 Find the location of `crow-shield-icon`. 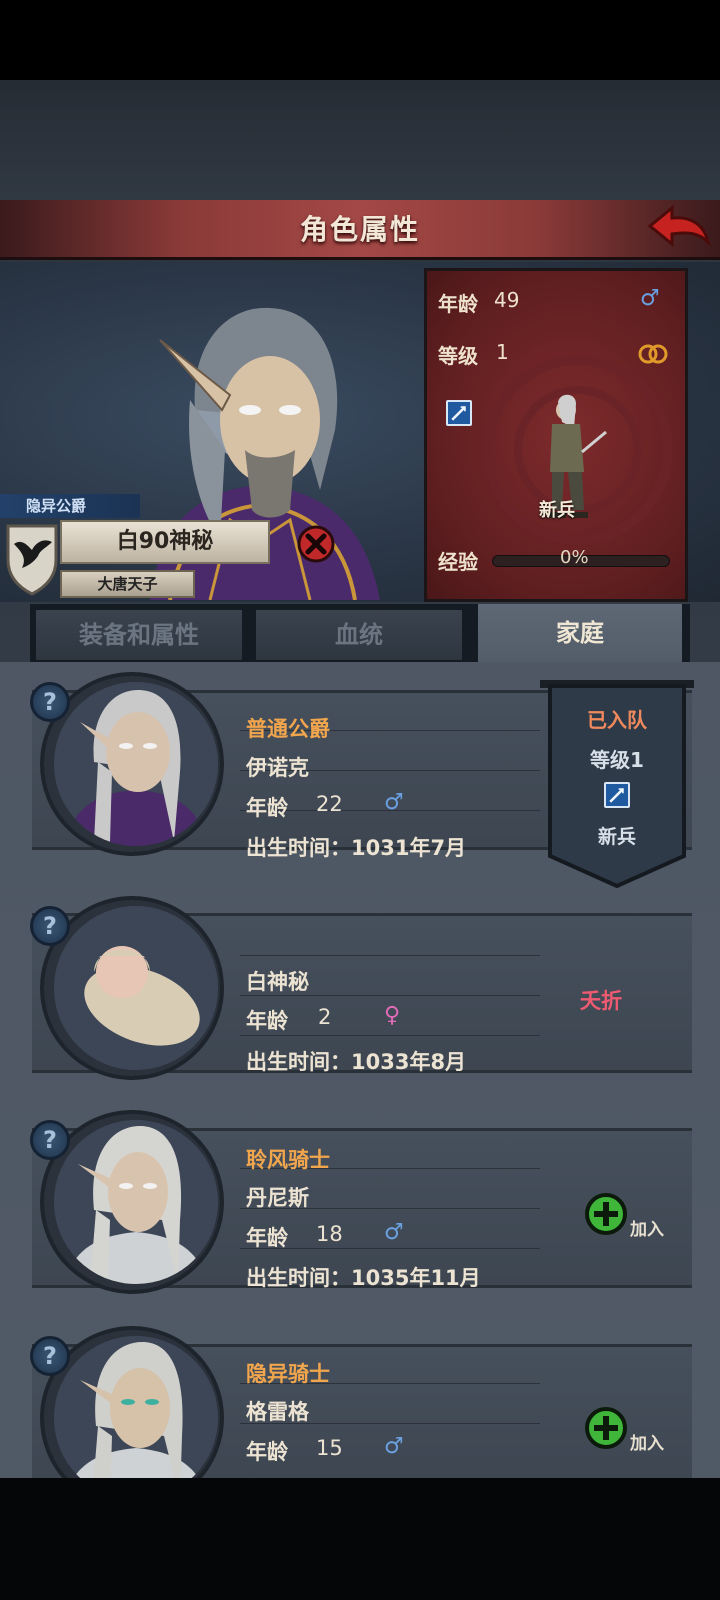

crow-shield-icon is located at coordinates (32, 560).